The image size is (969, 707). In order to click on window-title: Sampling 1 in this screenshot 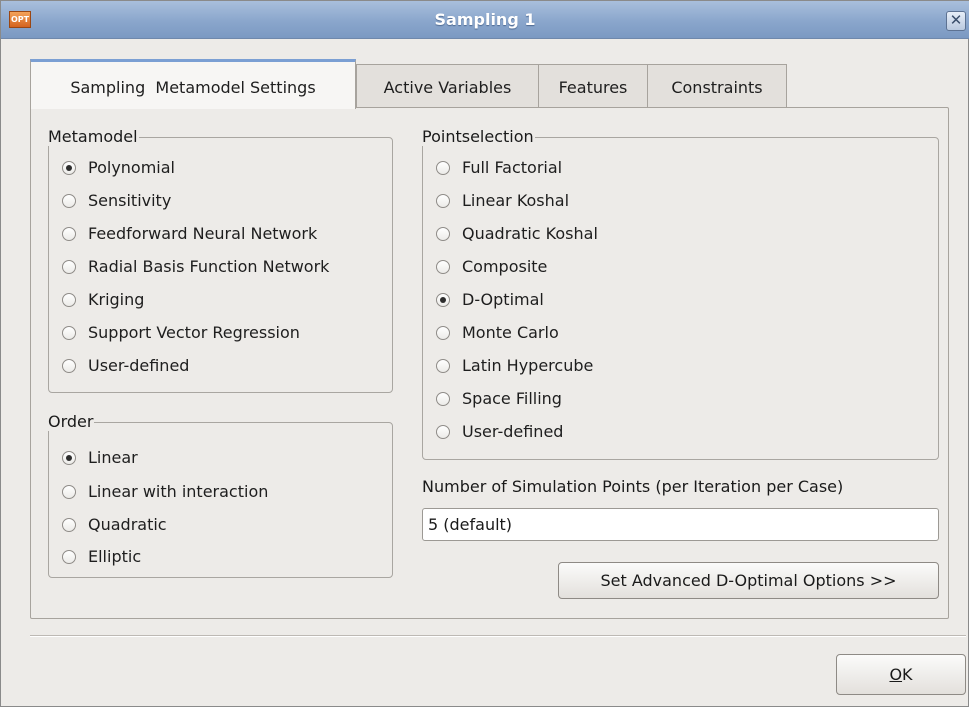, I will do `click(485, 19)`.